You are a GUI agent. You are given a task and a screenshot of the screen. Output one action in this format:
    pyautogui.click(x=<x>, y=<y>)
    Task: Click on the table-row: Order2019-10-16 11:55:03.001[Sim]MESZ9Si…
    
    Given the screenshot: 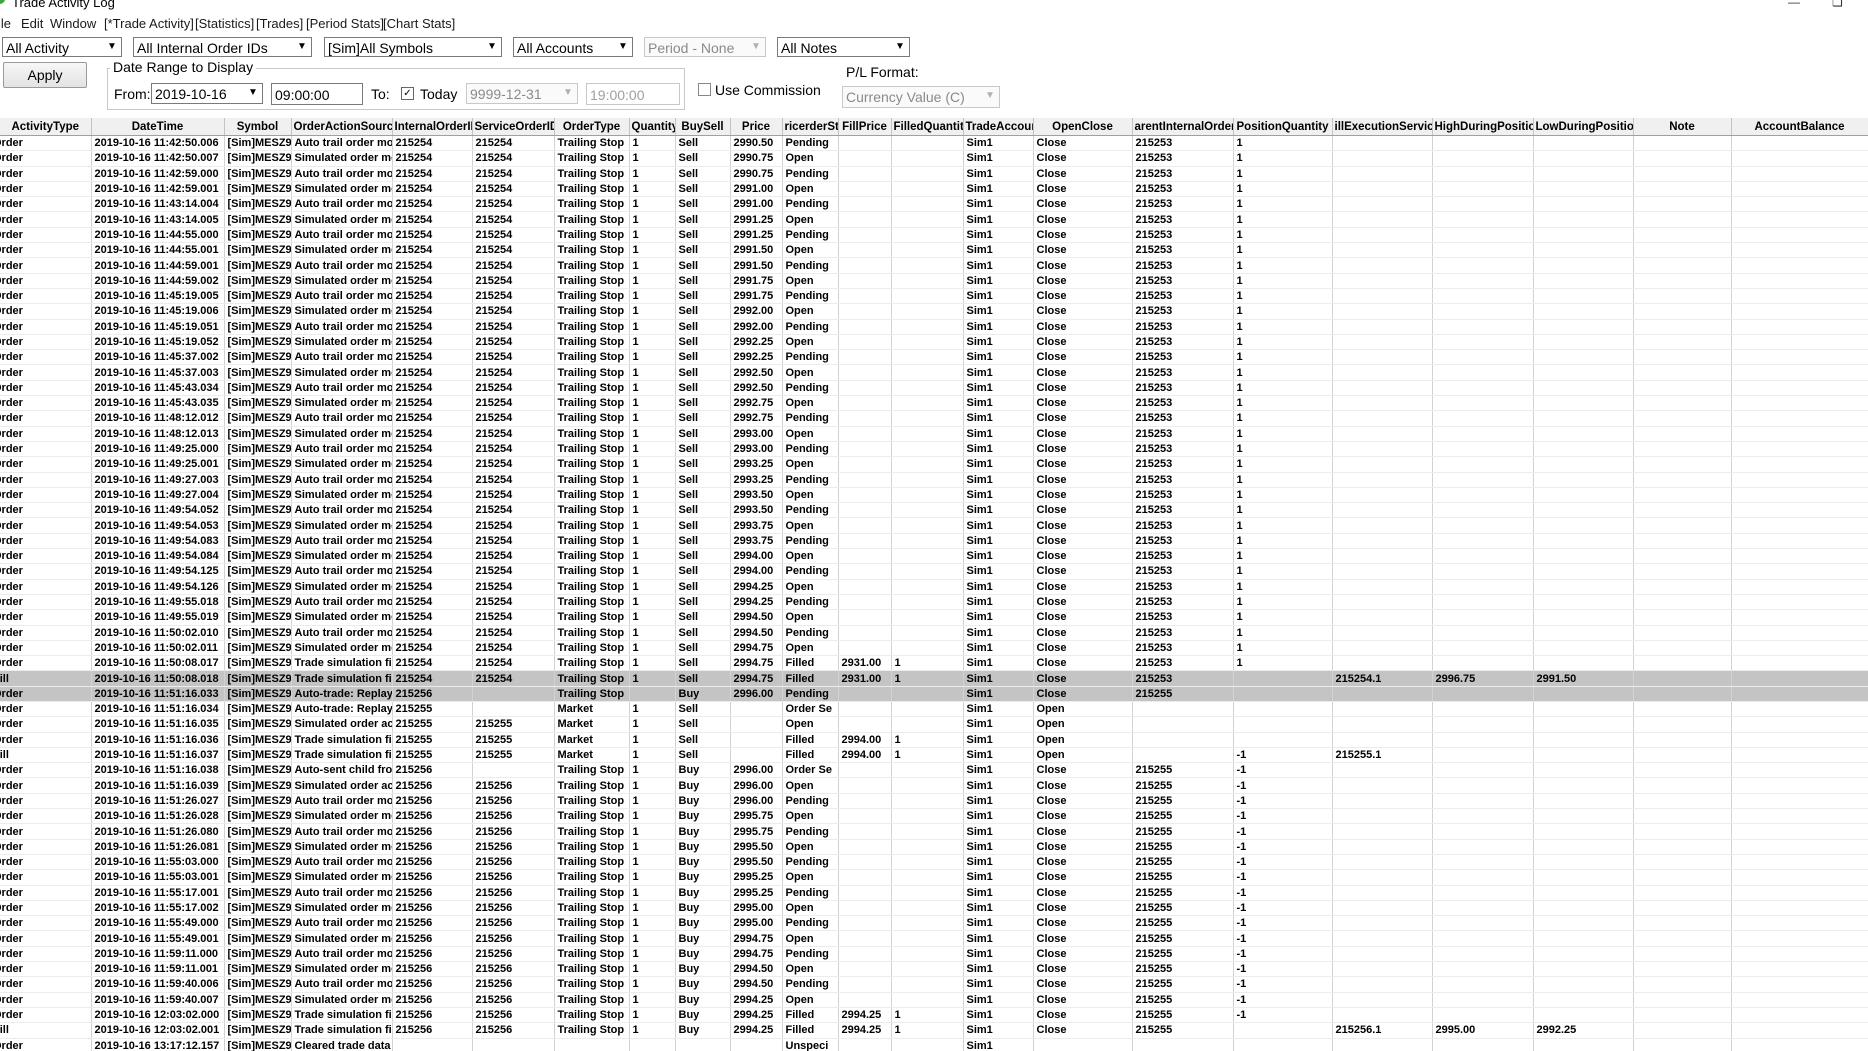 What is the action you would take?
    pyautogui.click(x=934, y=877)
    